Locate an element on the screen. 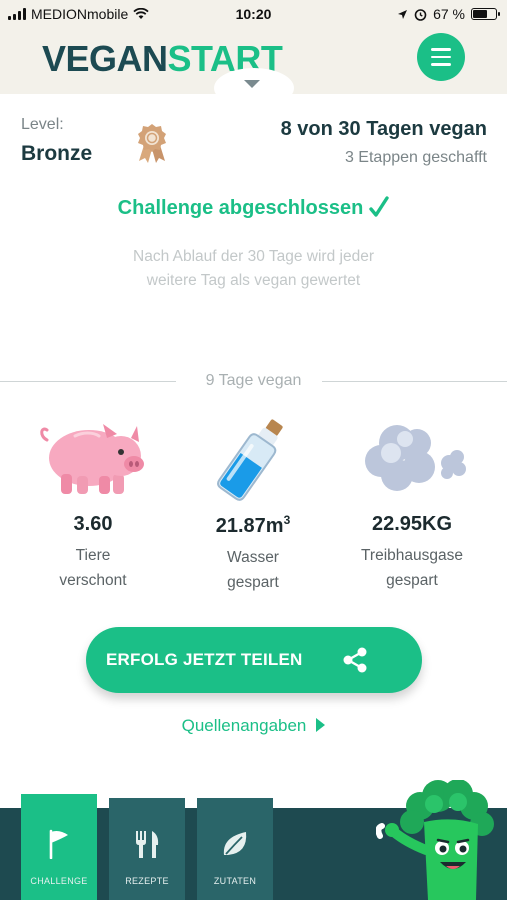 The height and width of the screenshot is (900, 507). menu-button is located at coordinates (441, 57).